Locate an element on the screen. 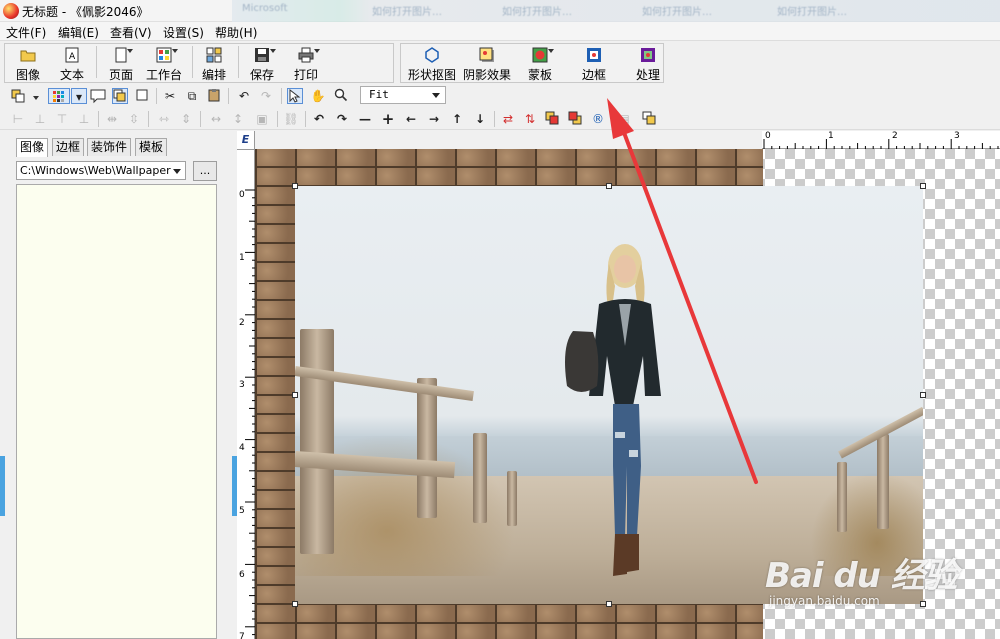  watermark-brand: Bai du 经验 is located at coordinates (861, 576).